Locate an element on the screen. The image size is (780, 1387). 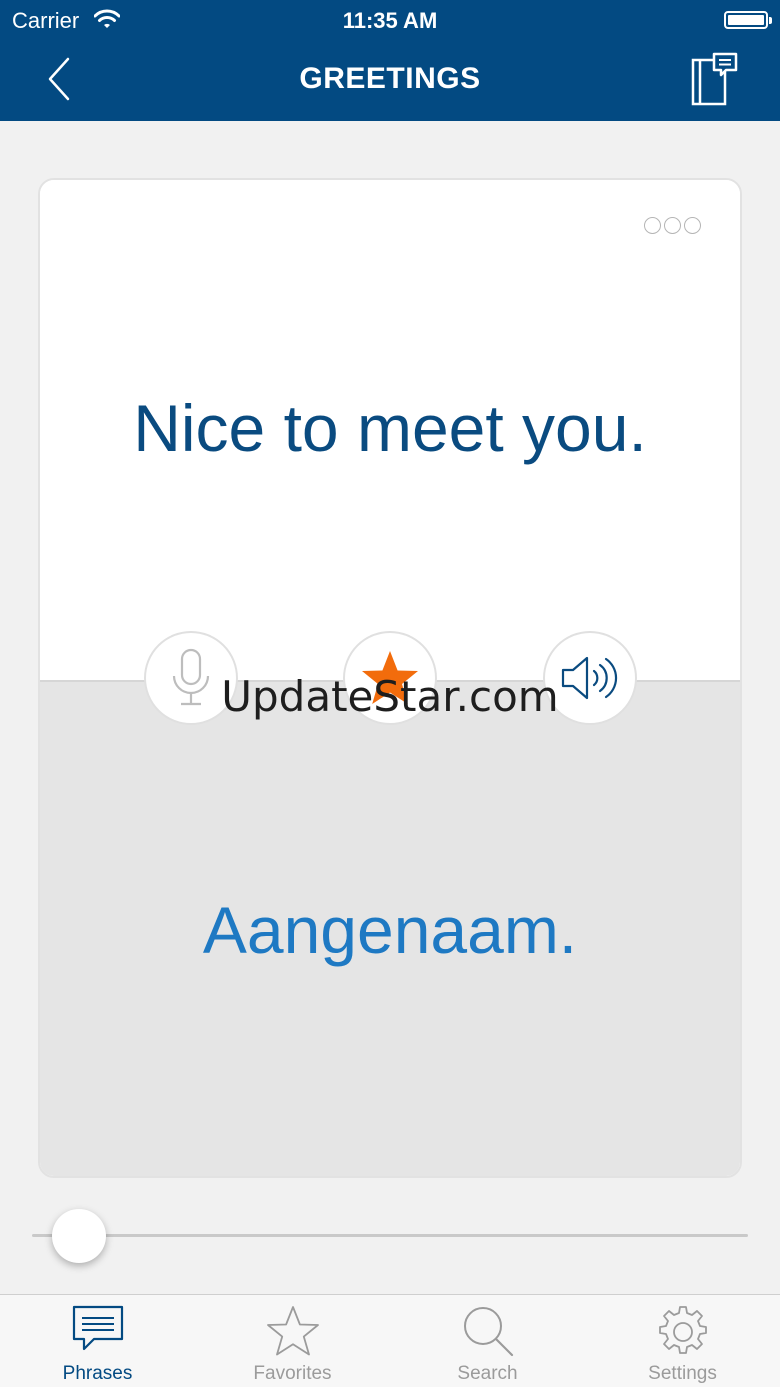
tab-phrases: Phrases is located at coordinates (97, 1341).